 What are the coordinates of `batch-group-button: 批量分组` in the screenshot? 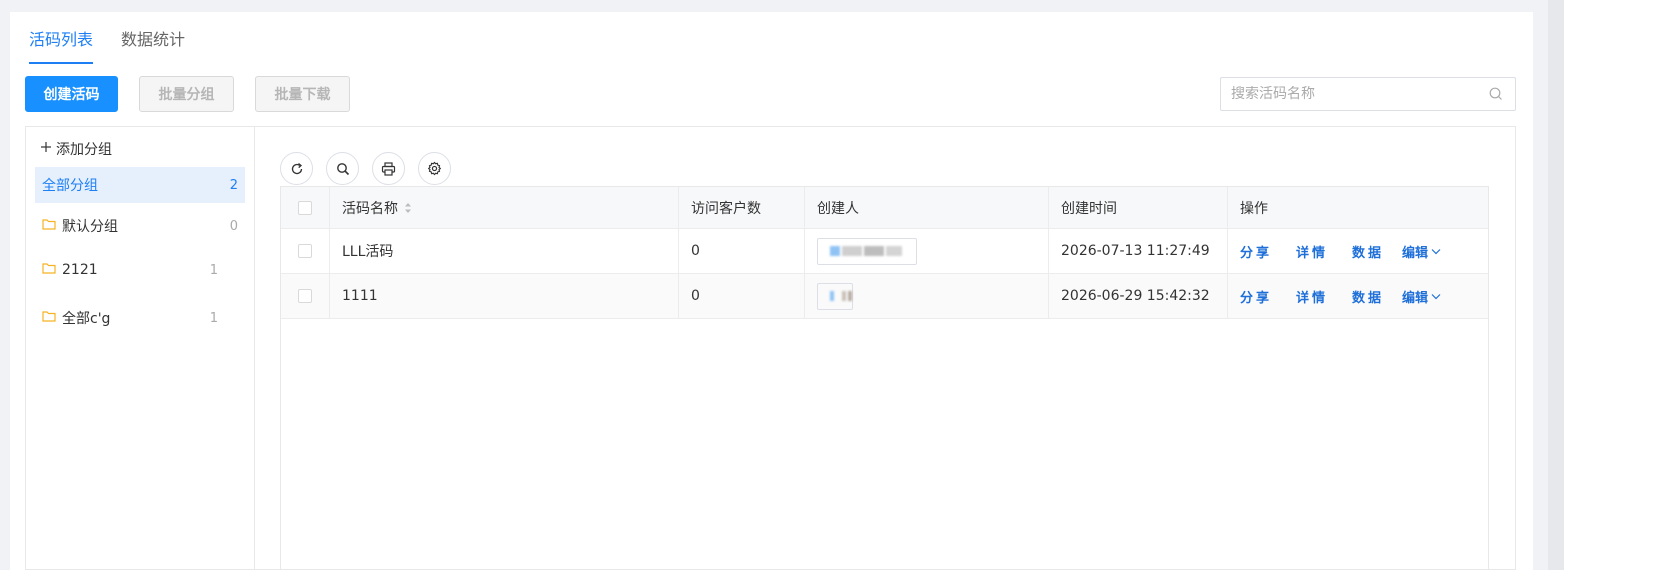 It's located at (186, 94).